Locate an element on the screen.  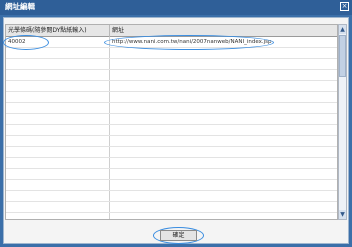
chevron-up-icon: ▲ is located at coordinates (342, 29).